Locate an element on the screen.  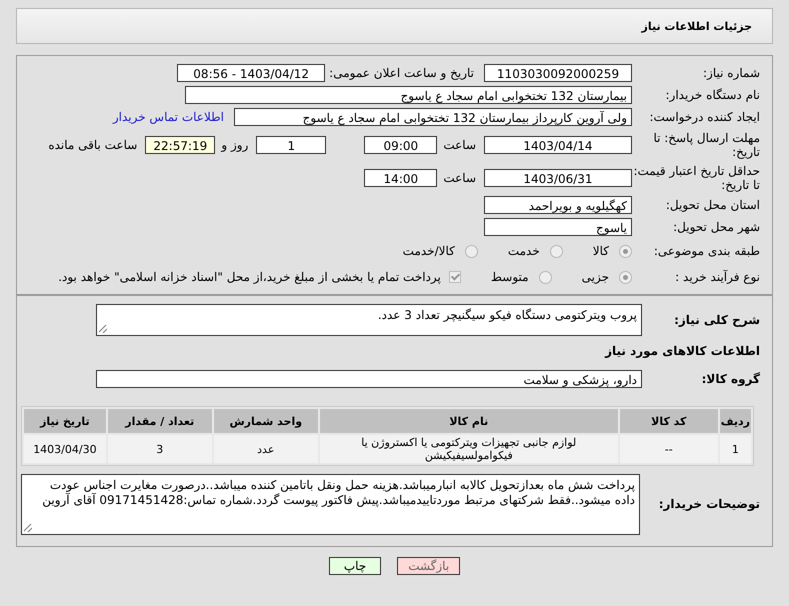
back-button: بازگشت is located at coordinates (428, 566).